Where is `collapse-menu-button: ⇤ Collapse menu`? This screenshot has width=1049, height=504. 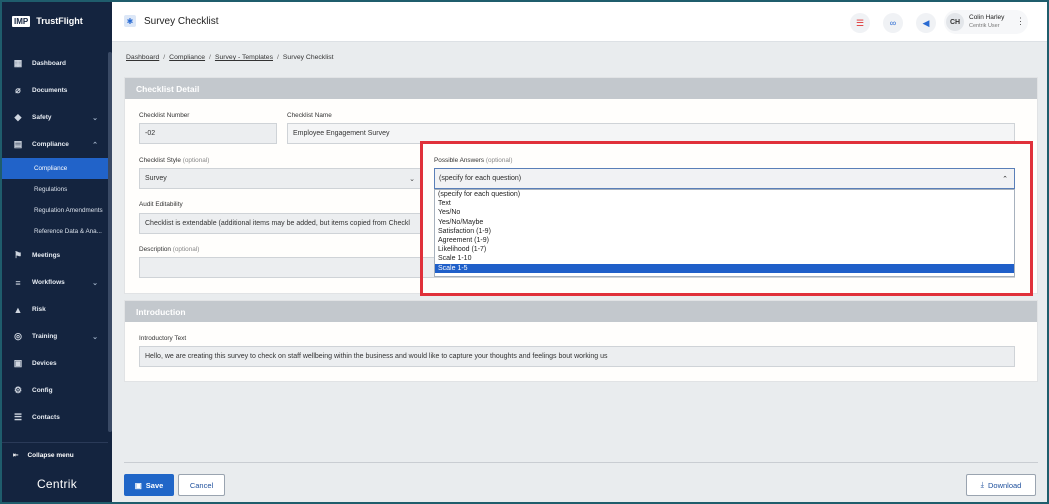 collapse-menu-button: ⇤ Collapse menu is located at coordinates (55, 454).